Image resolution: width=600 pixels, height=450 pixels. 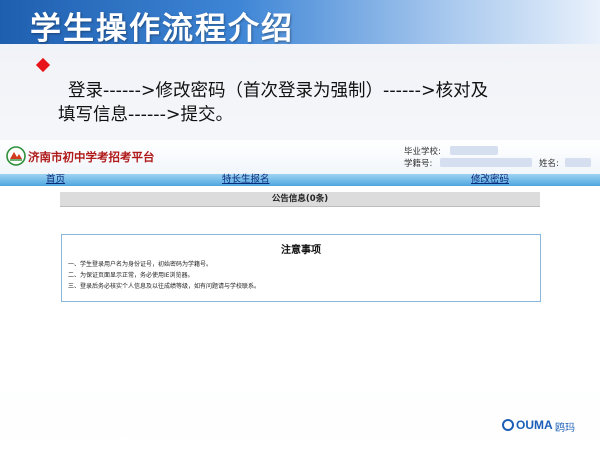 What do you see at coordinates (300, 23) in the screenshot?
I see `title-bar: 学生操作流程介绍` at bounding box center [300, 23].